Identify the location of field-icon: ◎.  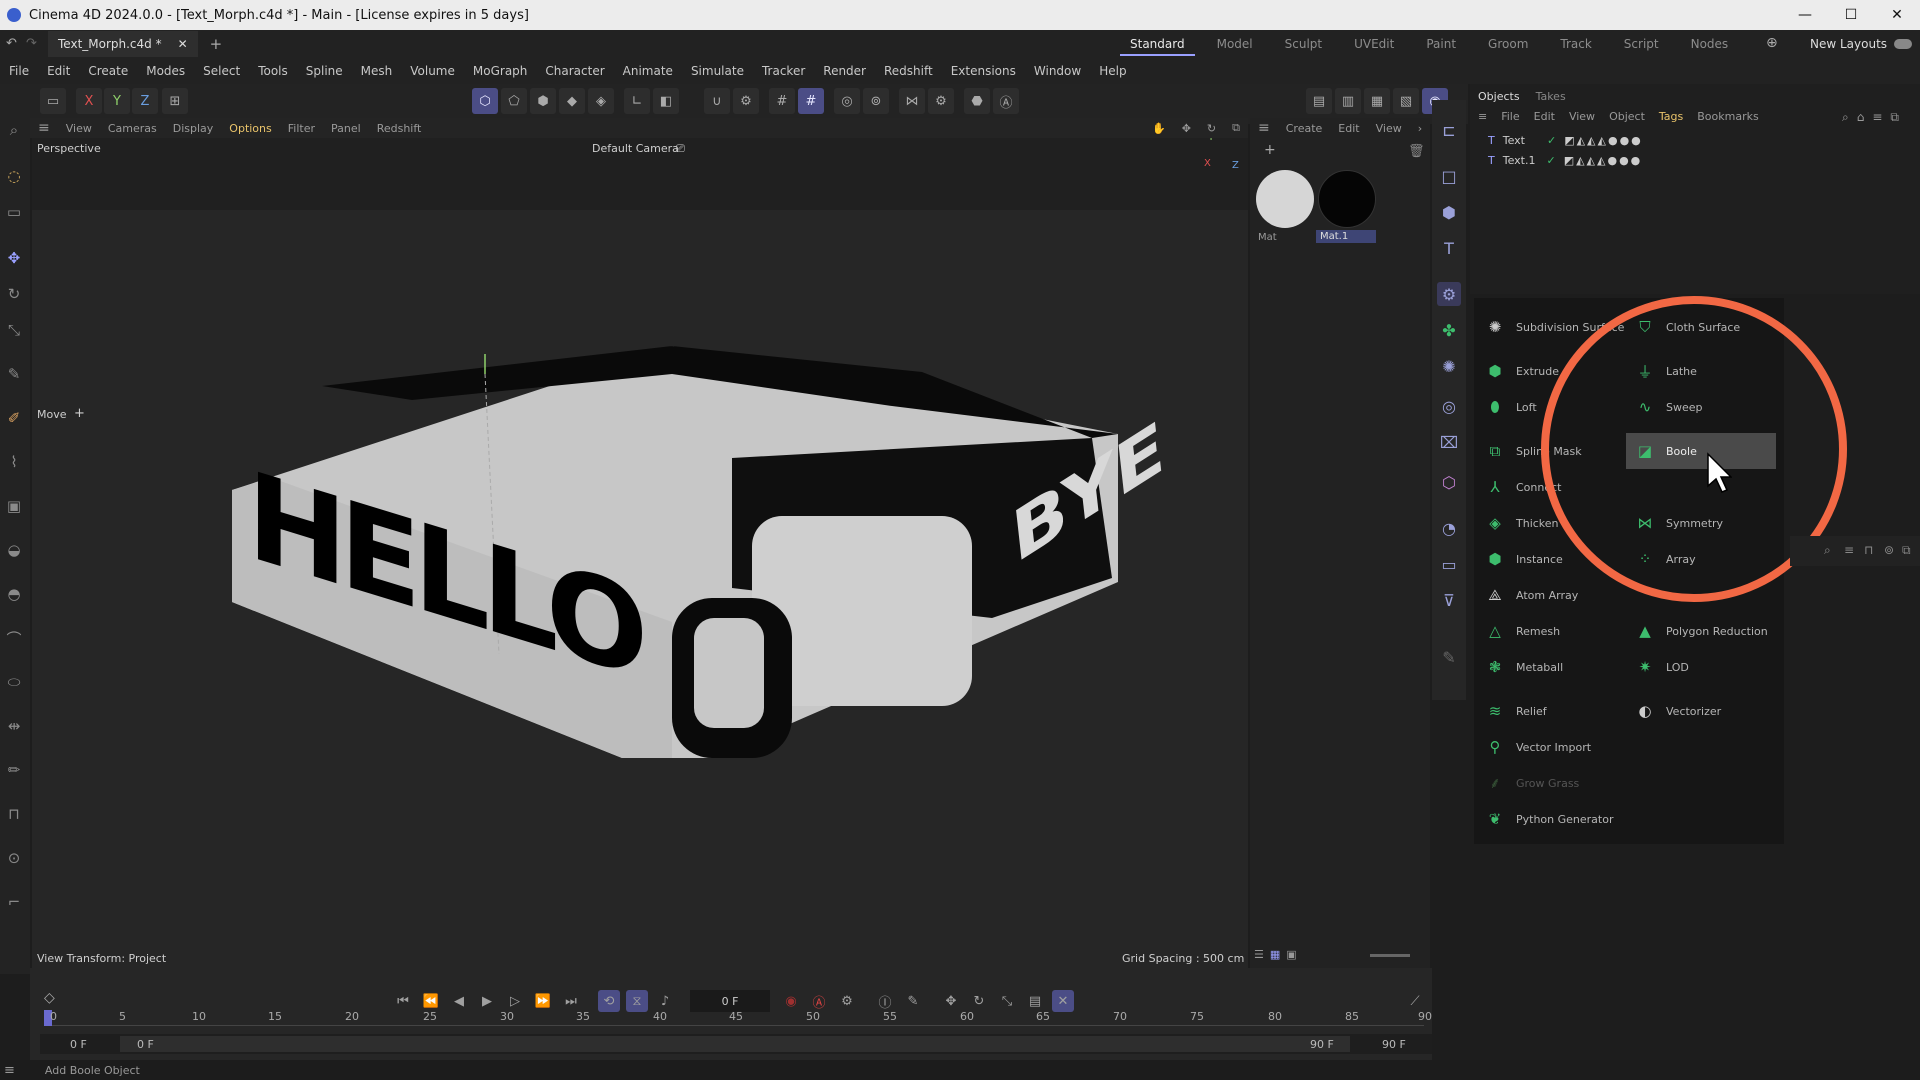
(1449, 406).